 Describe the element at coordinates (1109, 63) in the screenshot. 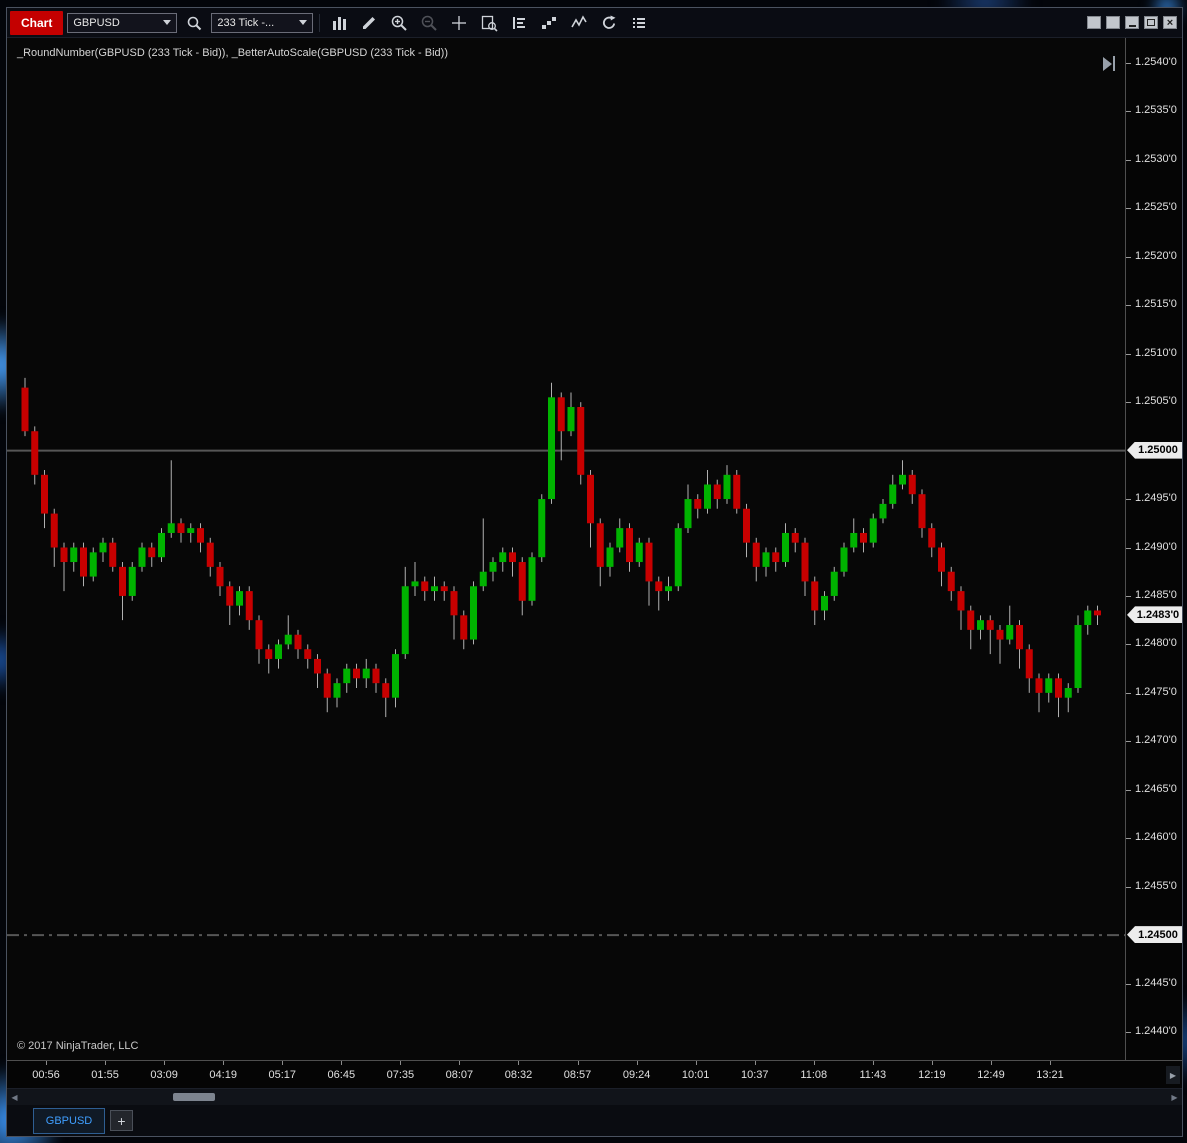

I see `scroll-to-end-icon` at that location.